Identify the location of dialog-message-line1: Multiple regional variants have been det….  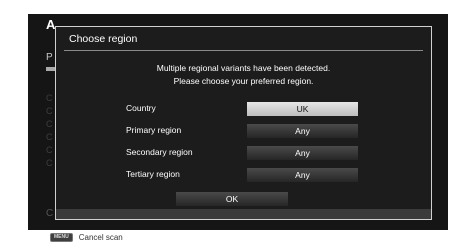
(243, 68).